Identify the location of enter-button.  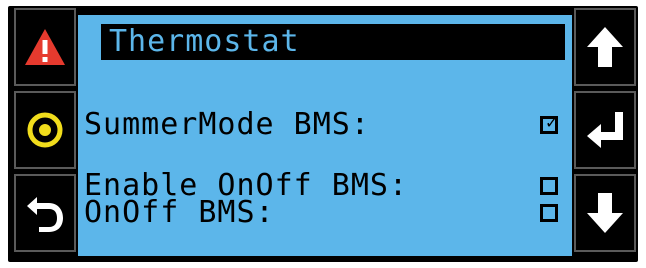
(605, 130).